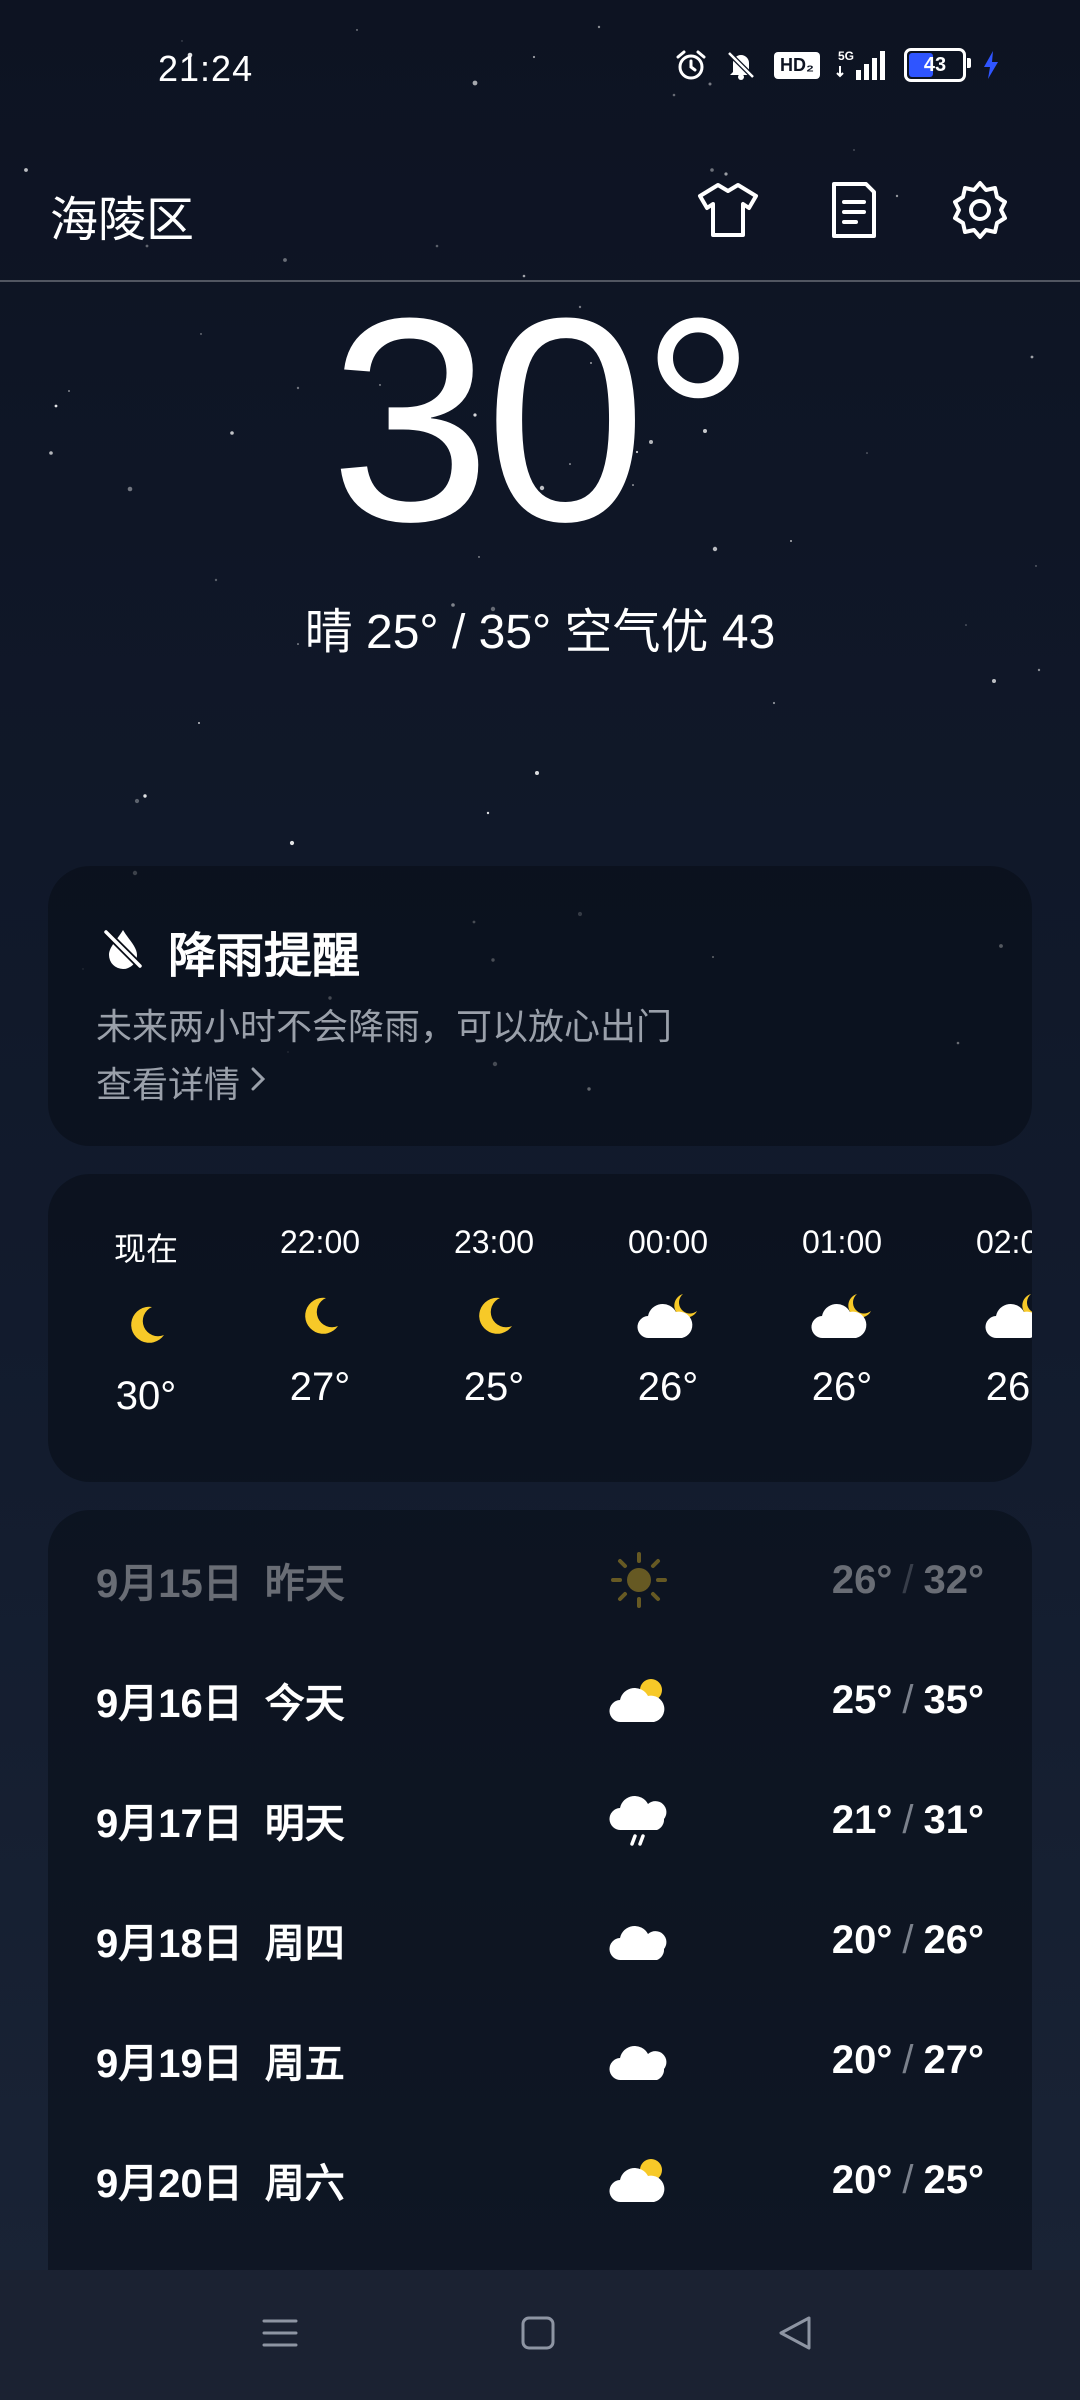 This screenshot has height=2400, width=1080. I want to click on hour-temperature: 30°, so click(146, 1396).